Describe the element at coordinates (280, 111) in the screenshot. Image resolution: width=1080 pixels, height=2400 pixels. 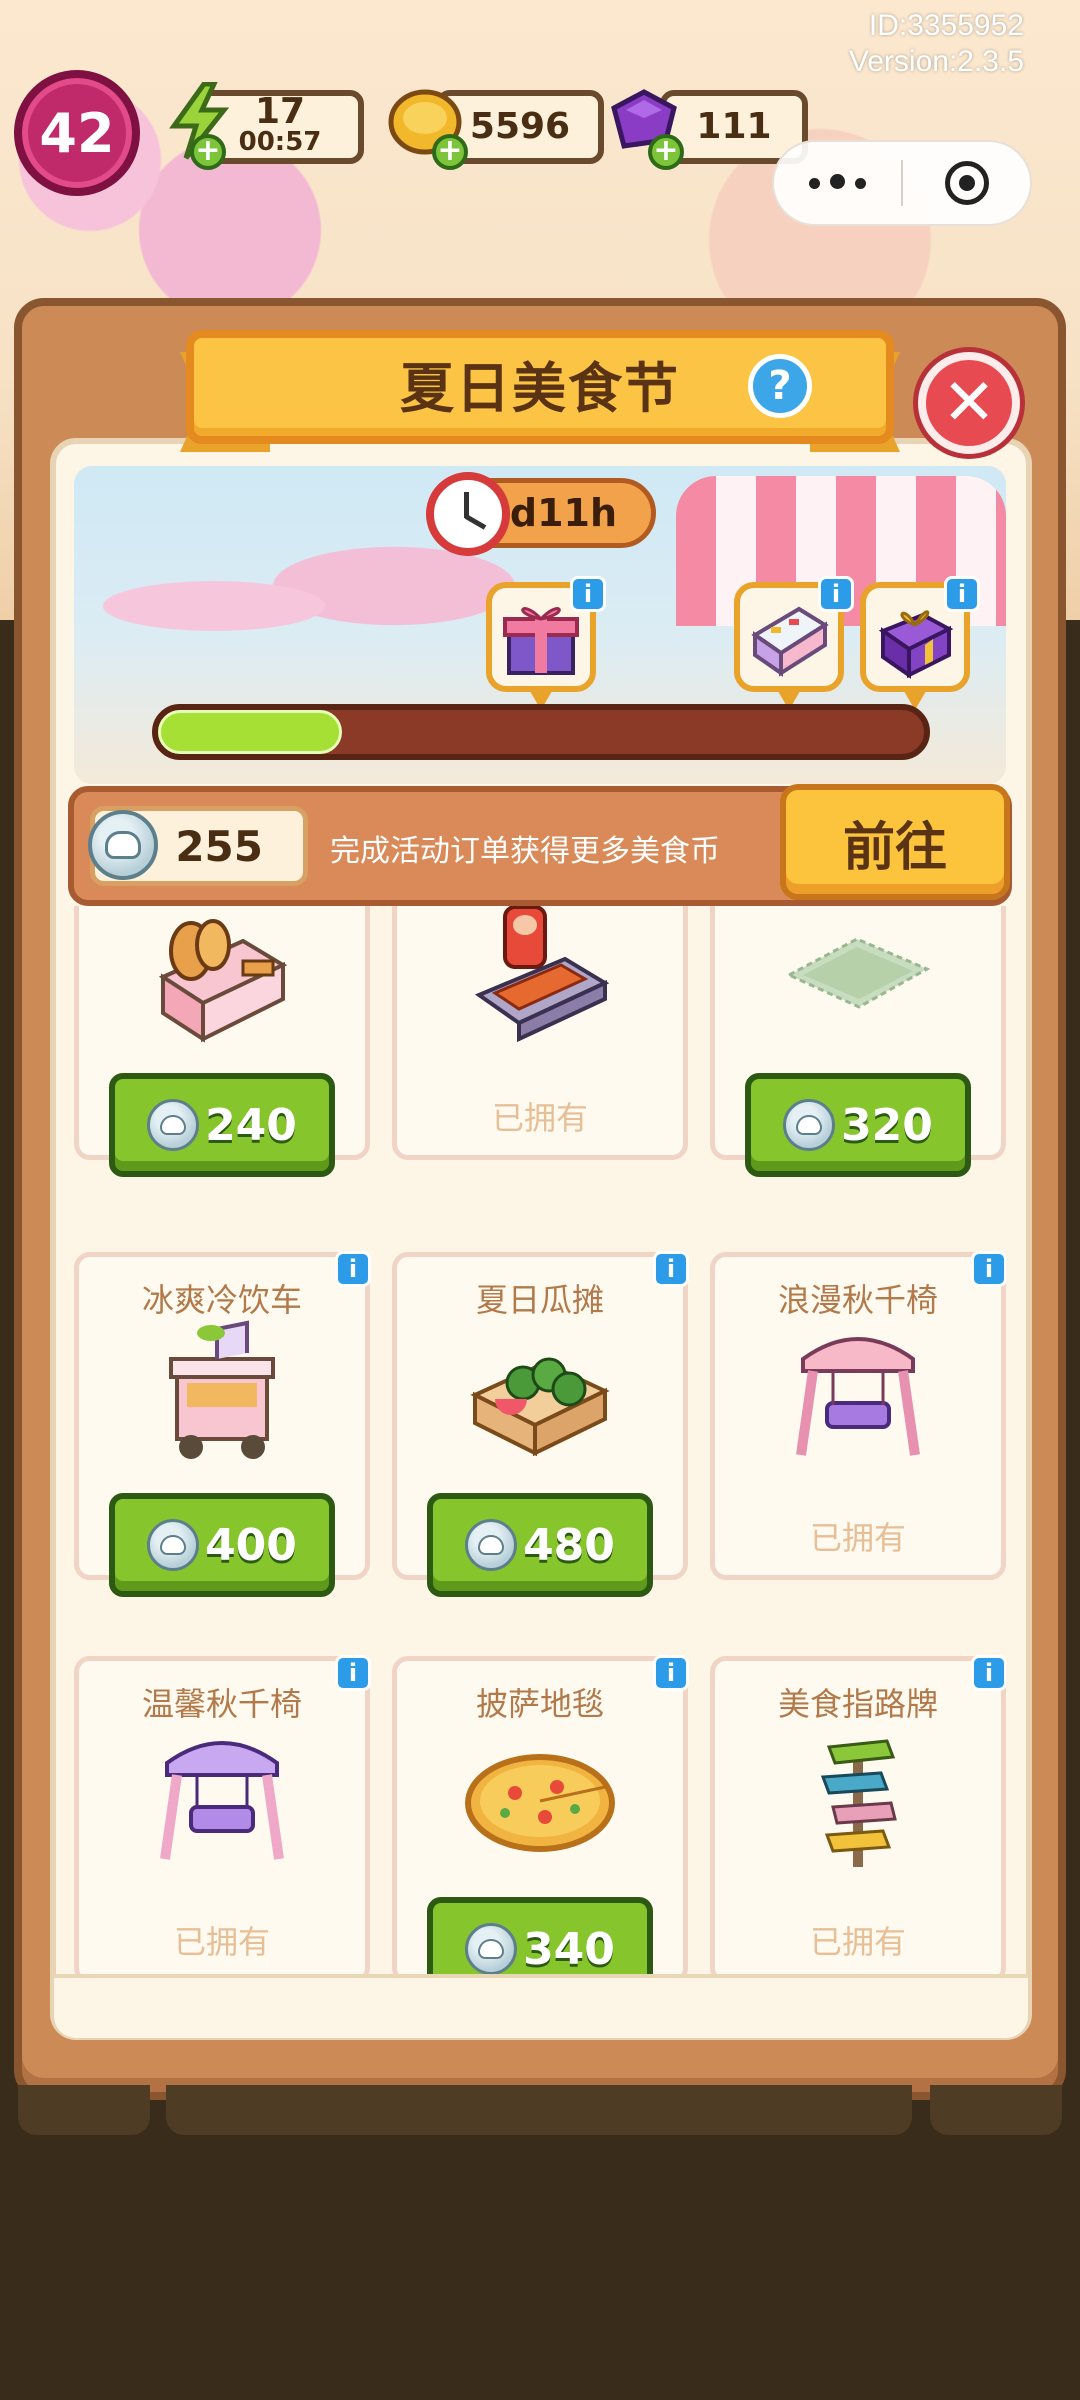
I see `energy-value: 17` at that location.